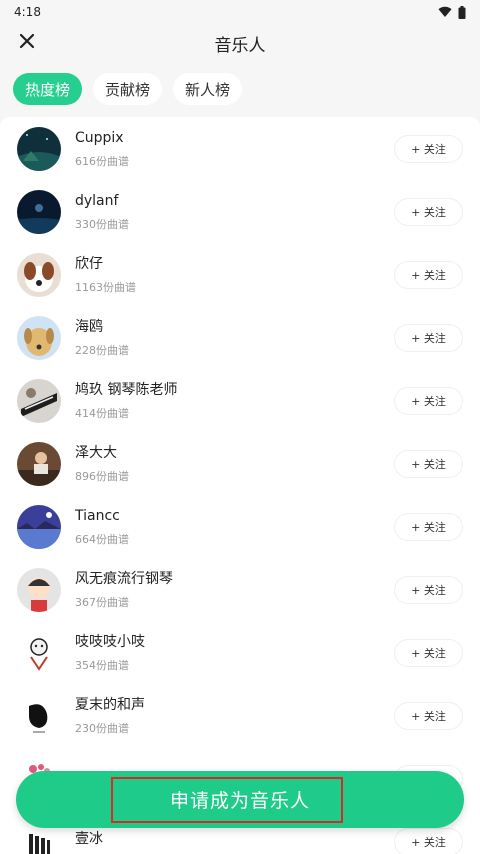 Image resolution: width=480 pixels, height=854 pixels. Describe the element at coordinates (240, 337) in the screenshot. I see `list-item: 海鸥 228份曲谱 + 关注` at that location.